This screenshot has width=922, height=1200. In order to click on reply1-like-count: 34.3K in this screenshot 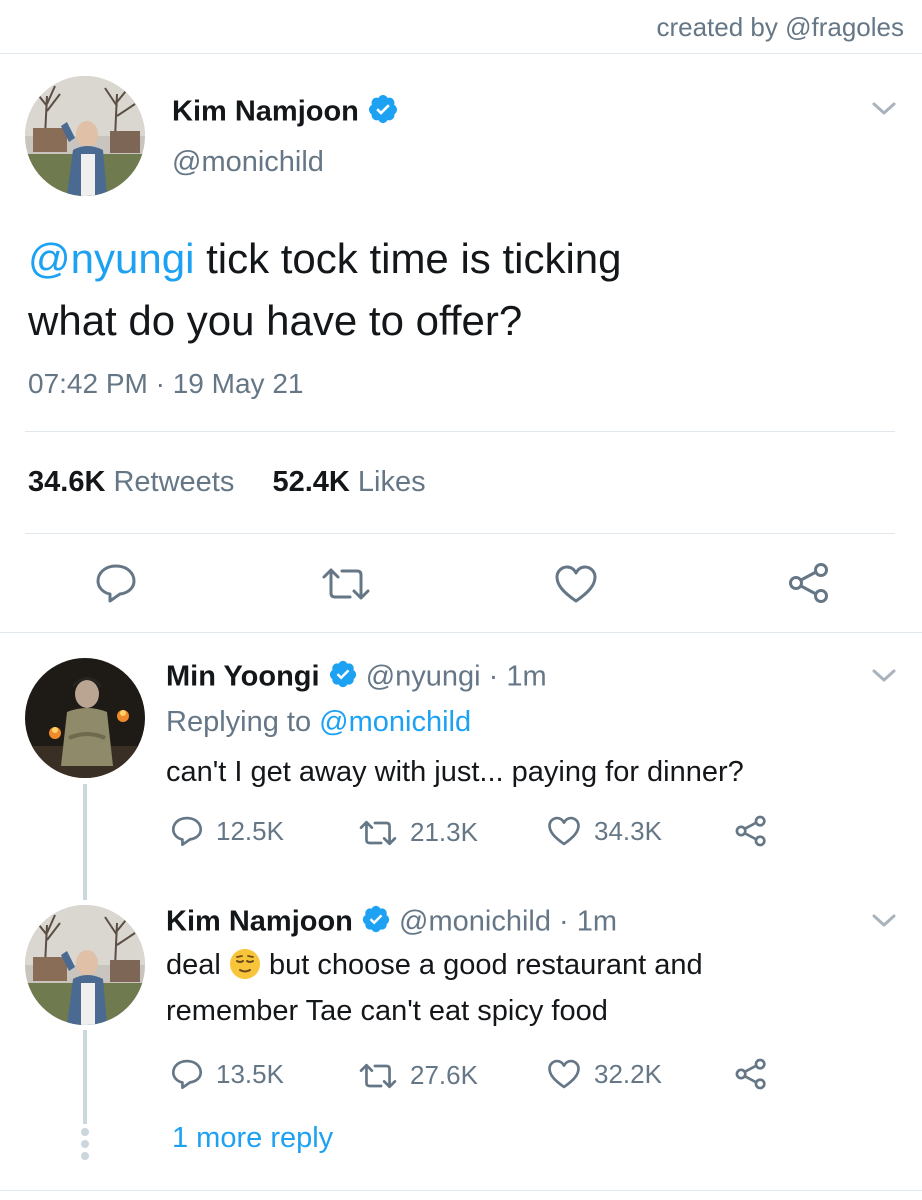, I will do `click(628, 830)`.